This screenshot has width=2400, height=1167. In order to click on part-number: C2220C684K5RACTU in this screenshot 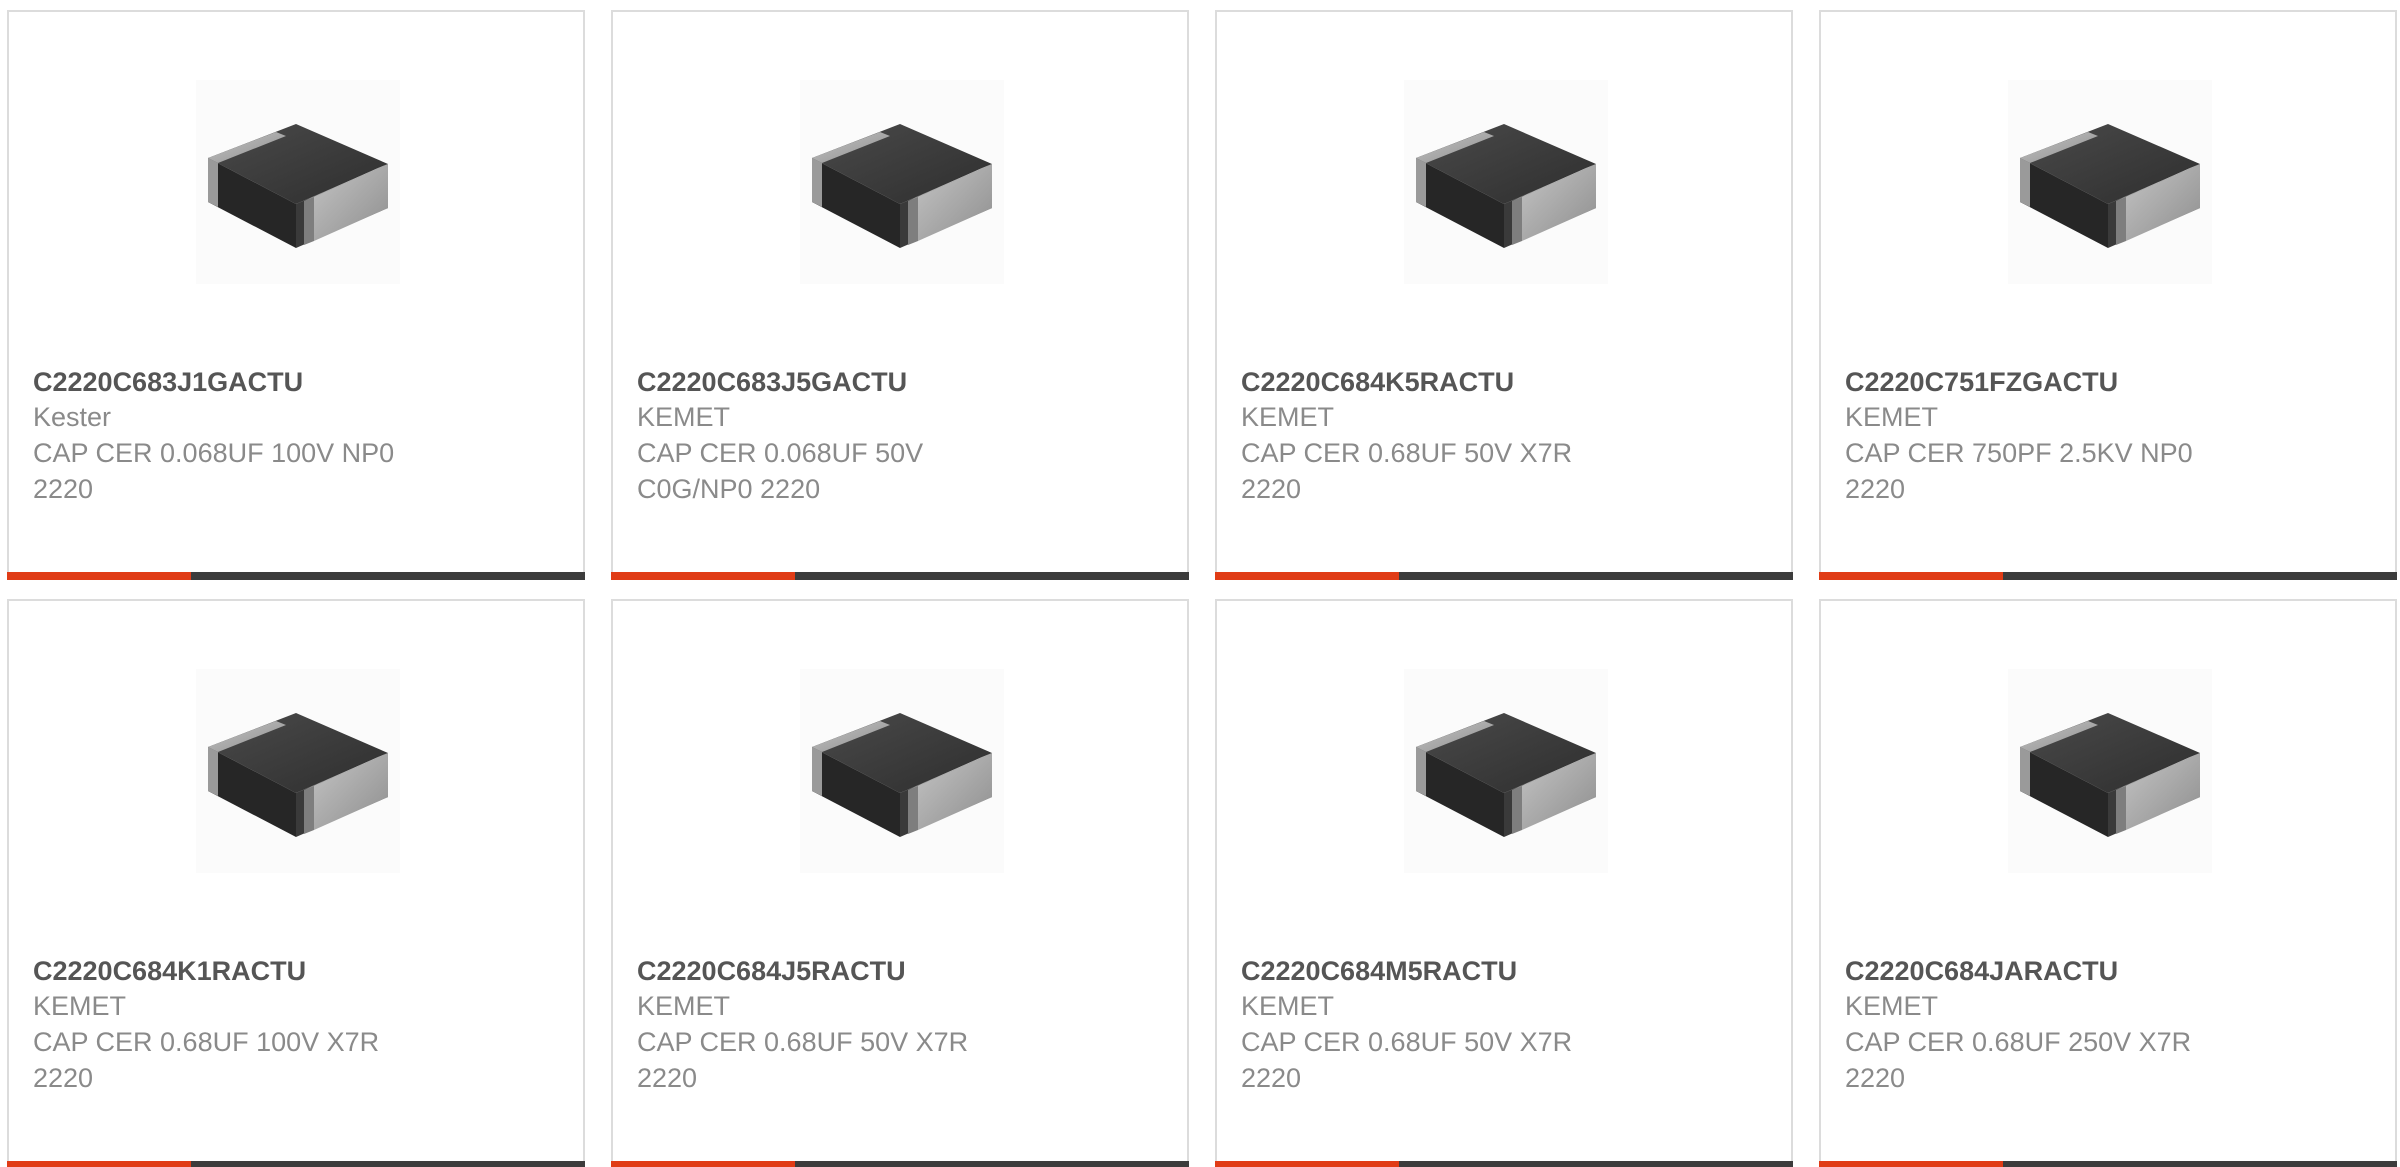, I will do `click(1441, 382)`.